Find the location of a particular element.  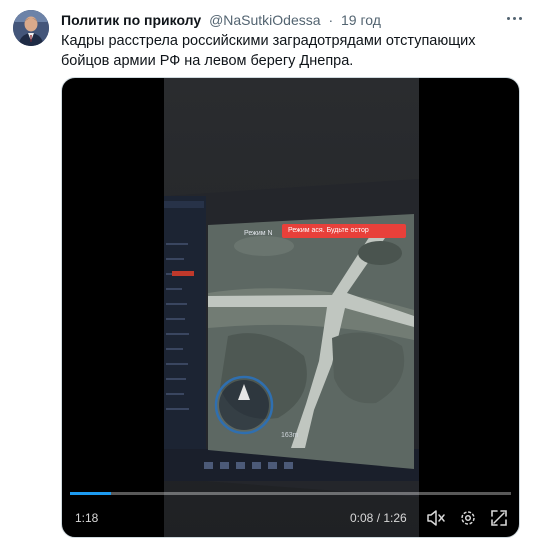

fullscreen-icon is located at coordinates (499, 518).